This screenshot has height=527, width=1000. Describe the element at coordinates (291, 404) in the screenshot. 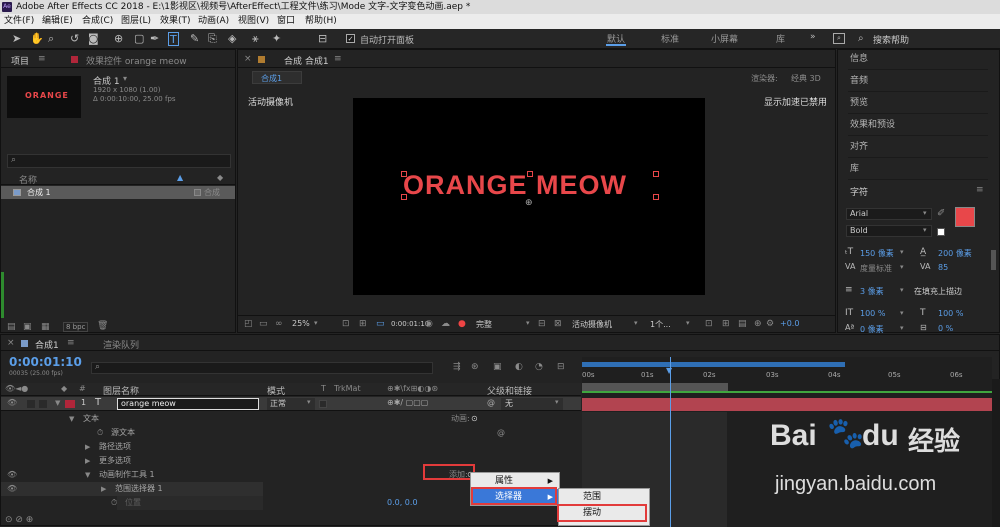

I see `layer-mode-select: 正常 ▾` at that location.